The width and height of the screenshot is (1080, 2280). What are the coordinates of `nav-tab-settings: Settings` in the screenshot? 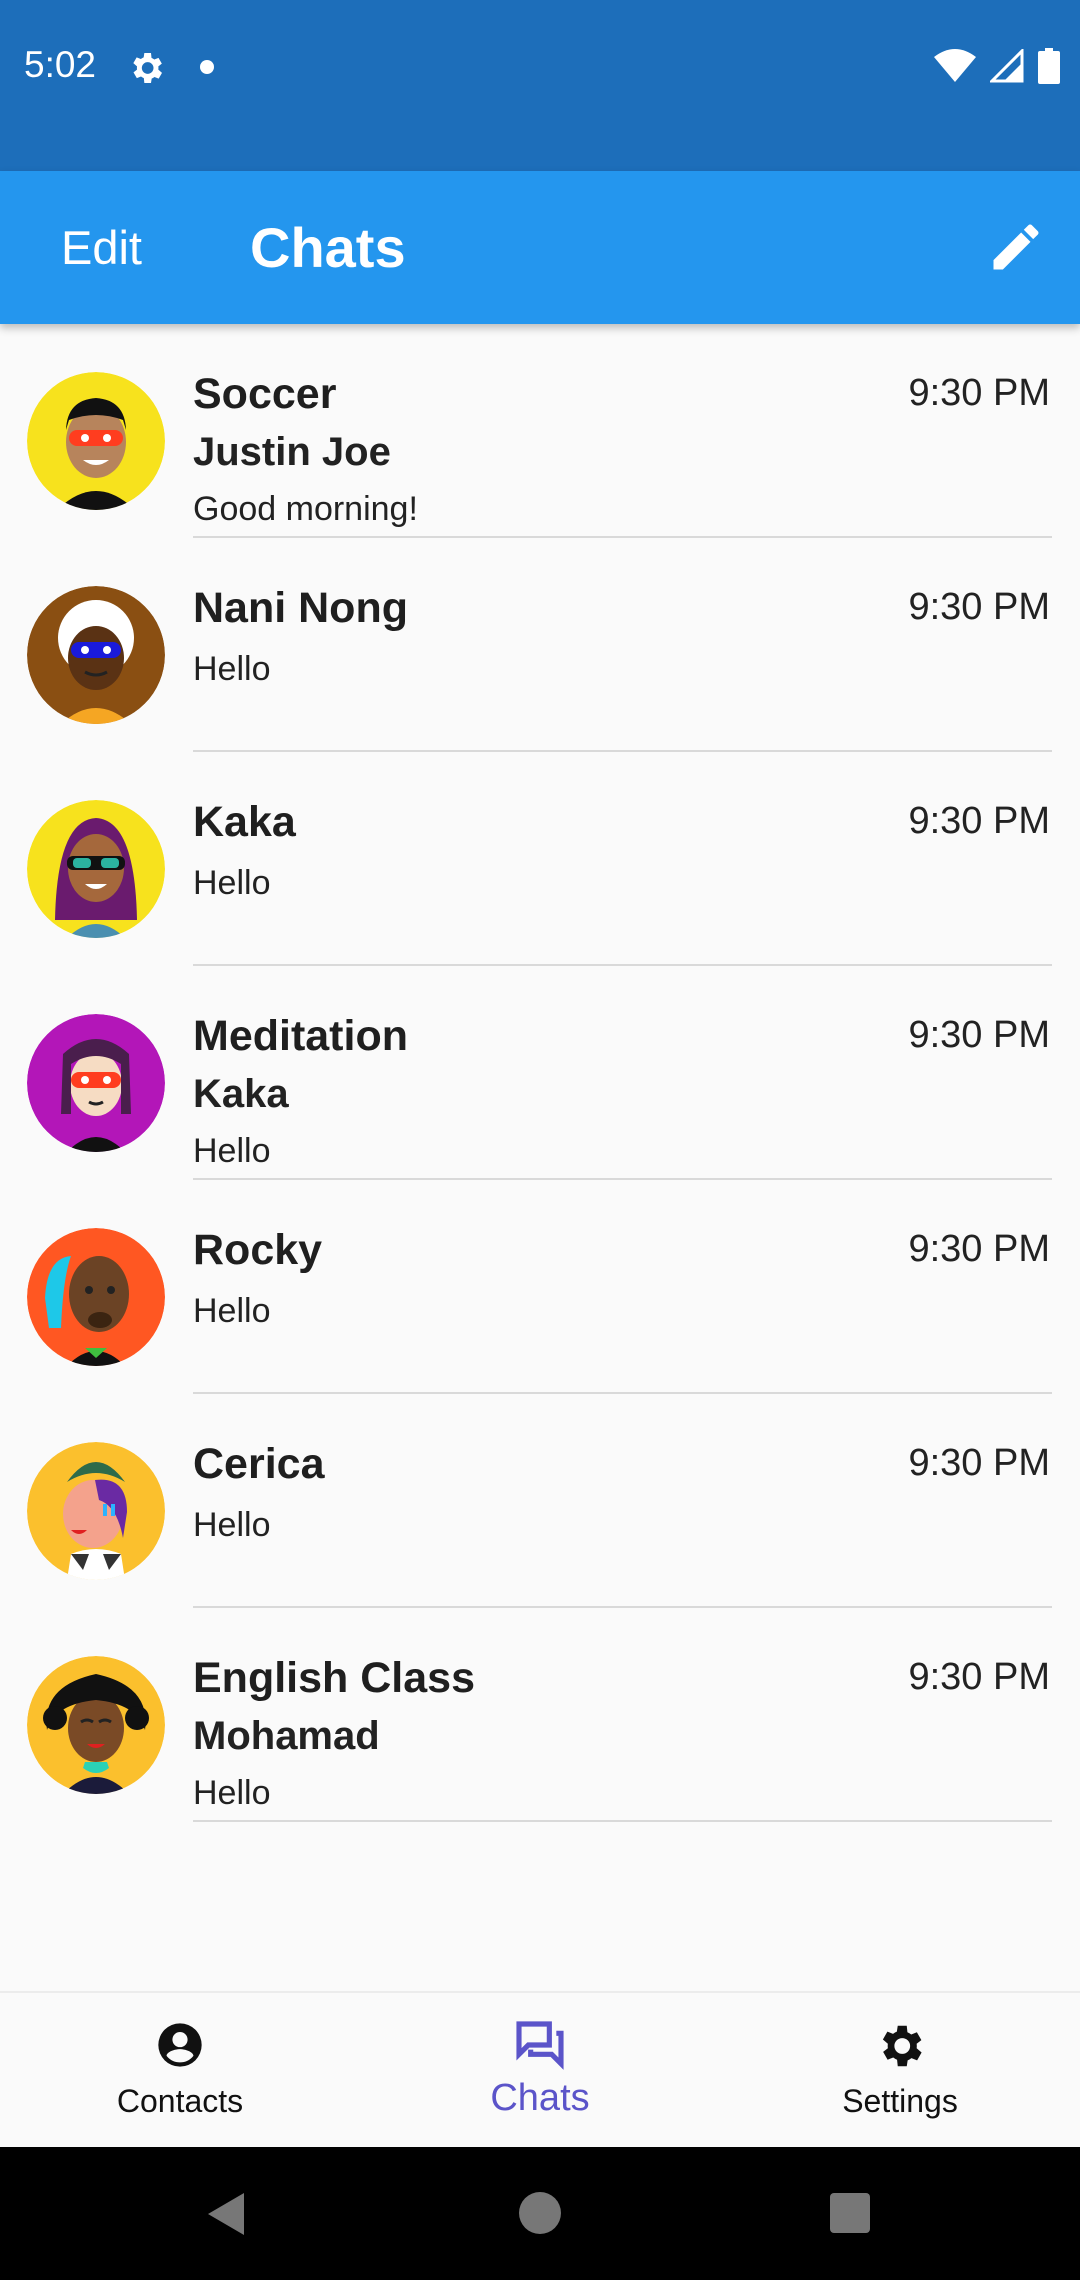 It's located at (900, 2071).